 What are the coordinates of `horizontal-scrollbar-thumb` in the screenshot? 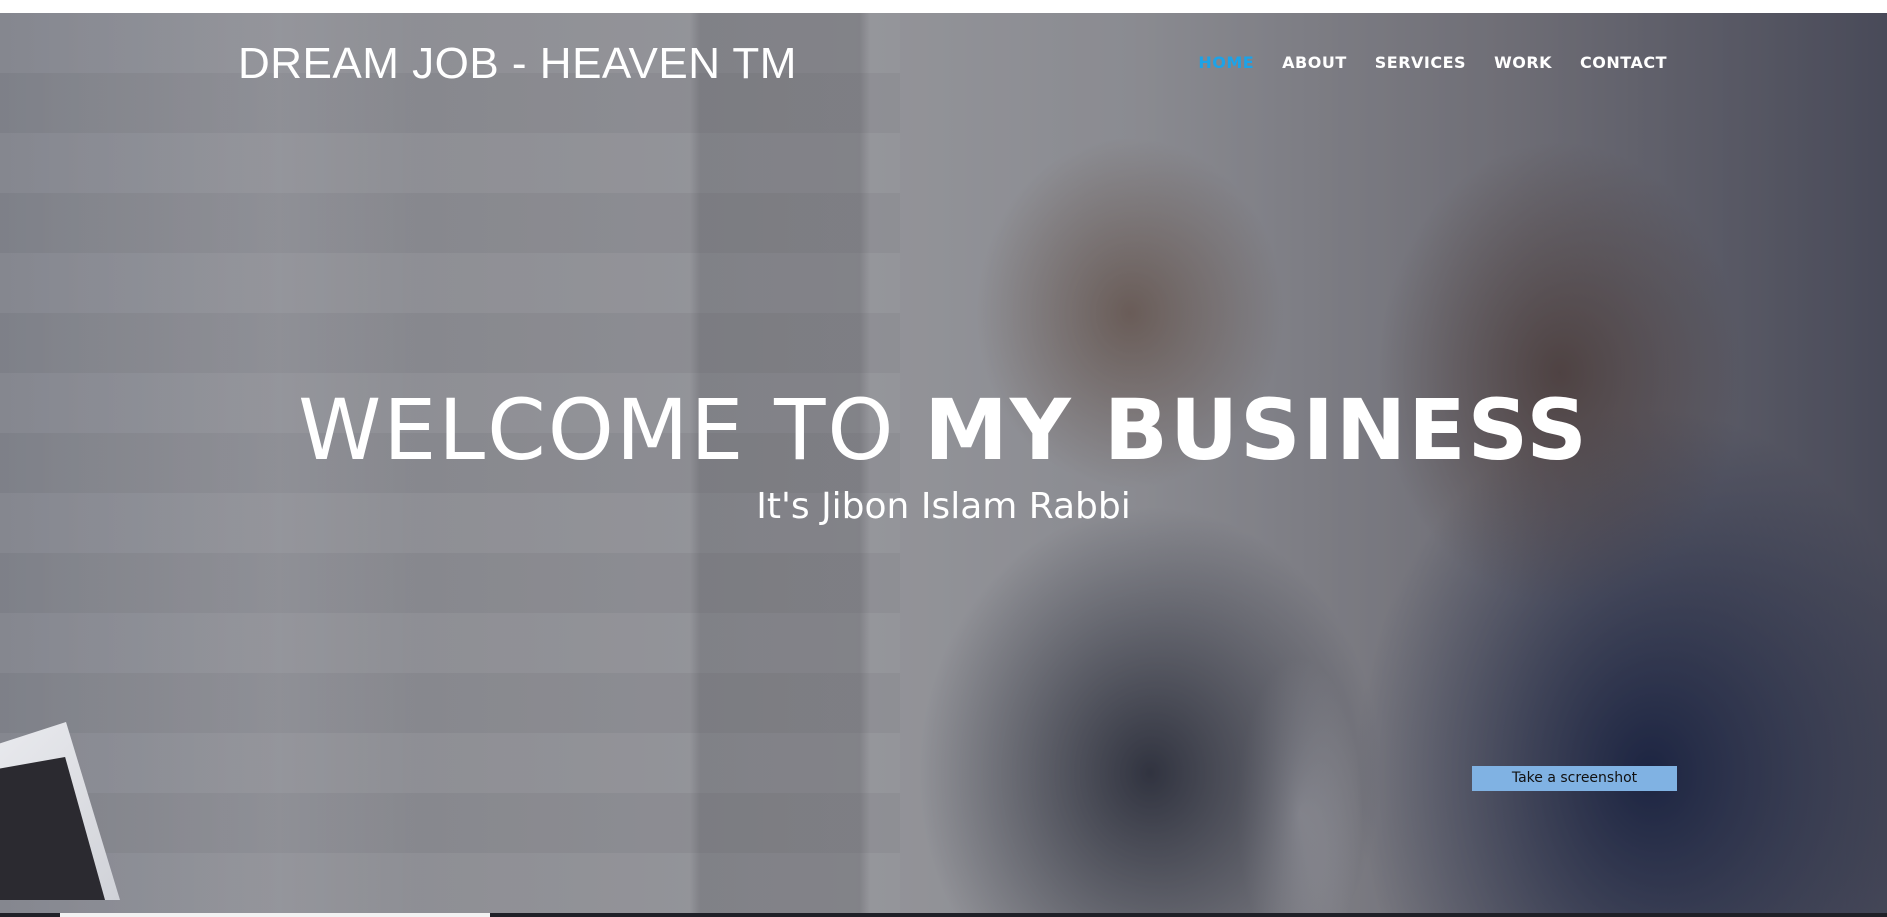 It's located at (275, 915).